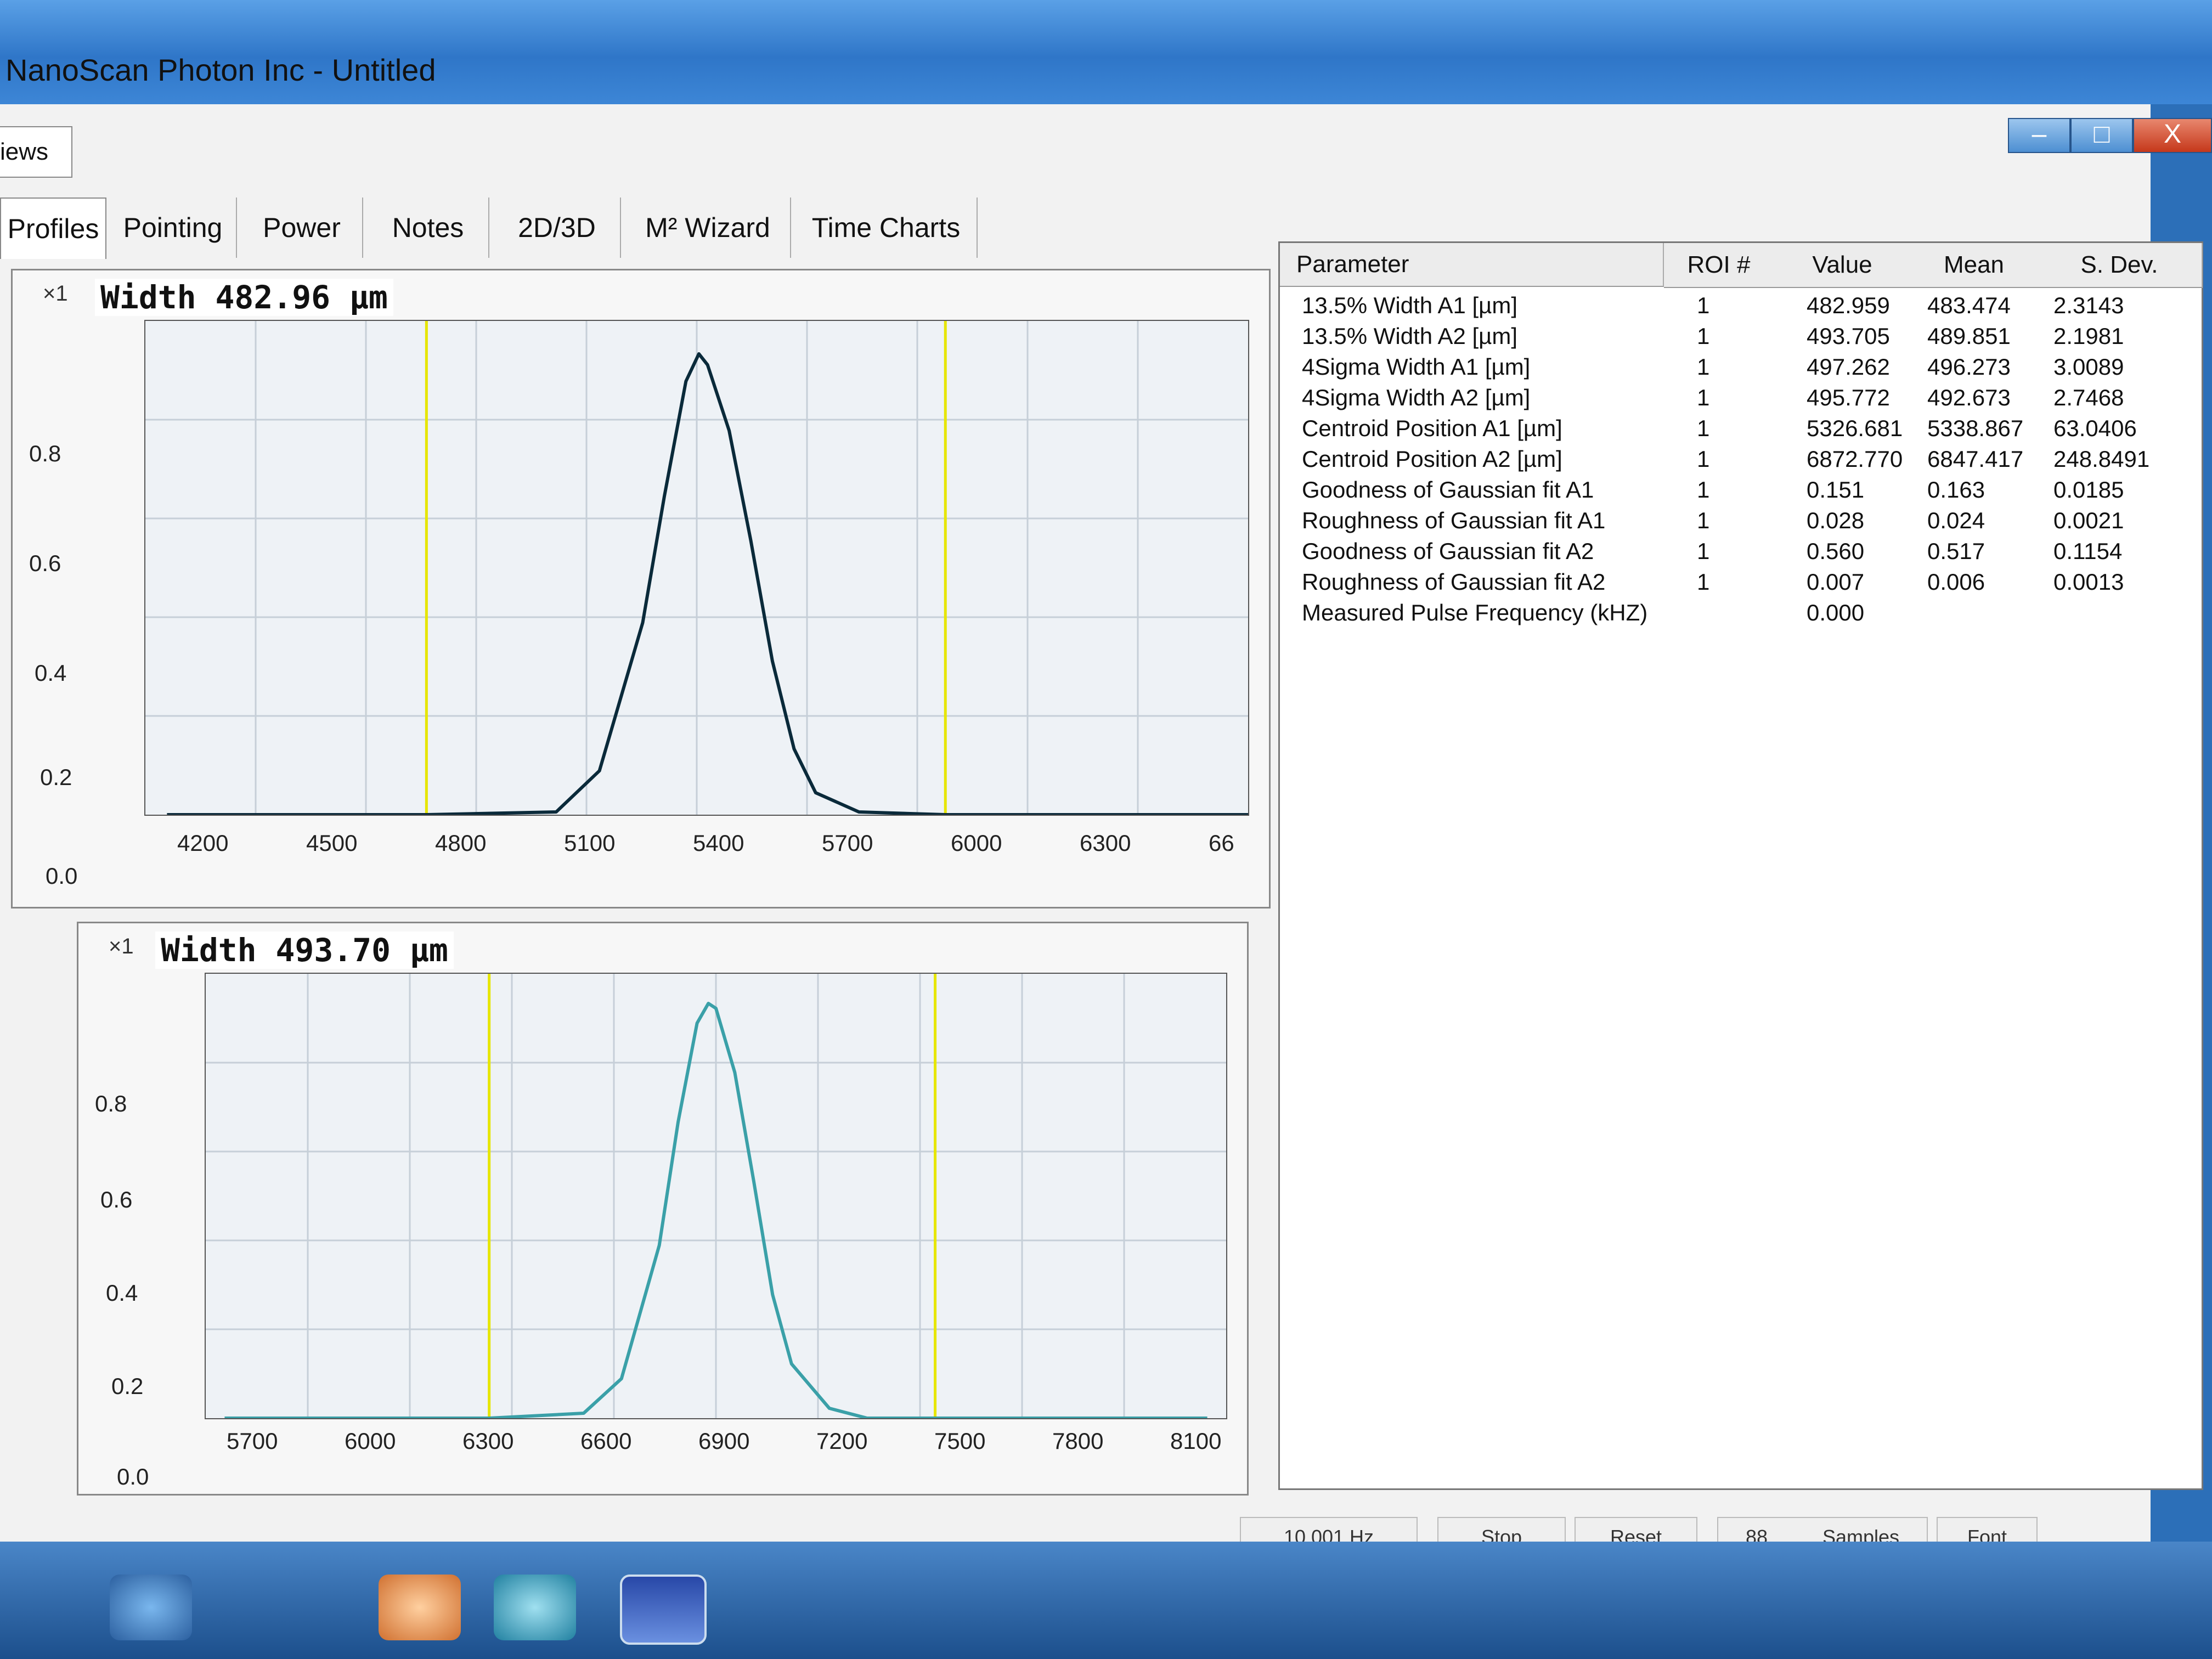 This screenshot has height=1659, width=2212. I want to click on param-name: Goodness of Gaussian fit A1, so click(1448, 490).